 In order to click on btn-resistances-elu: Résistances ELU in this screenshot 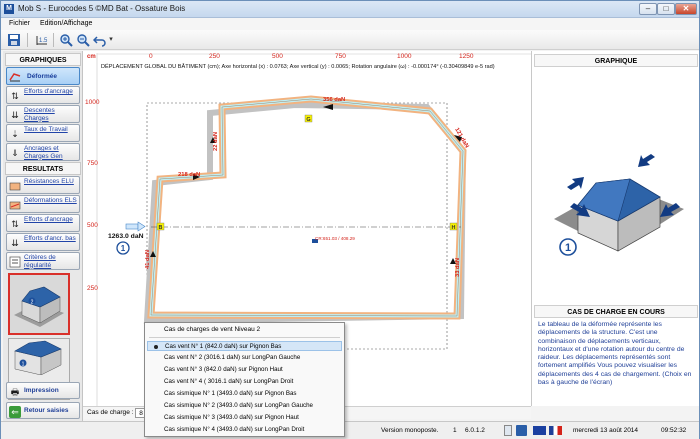, I will do `click(43, 185)`.